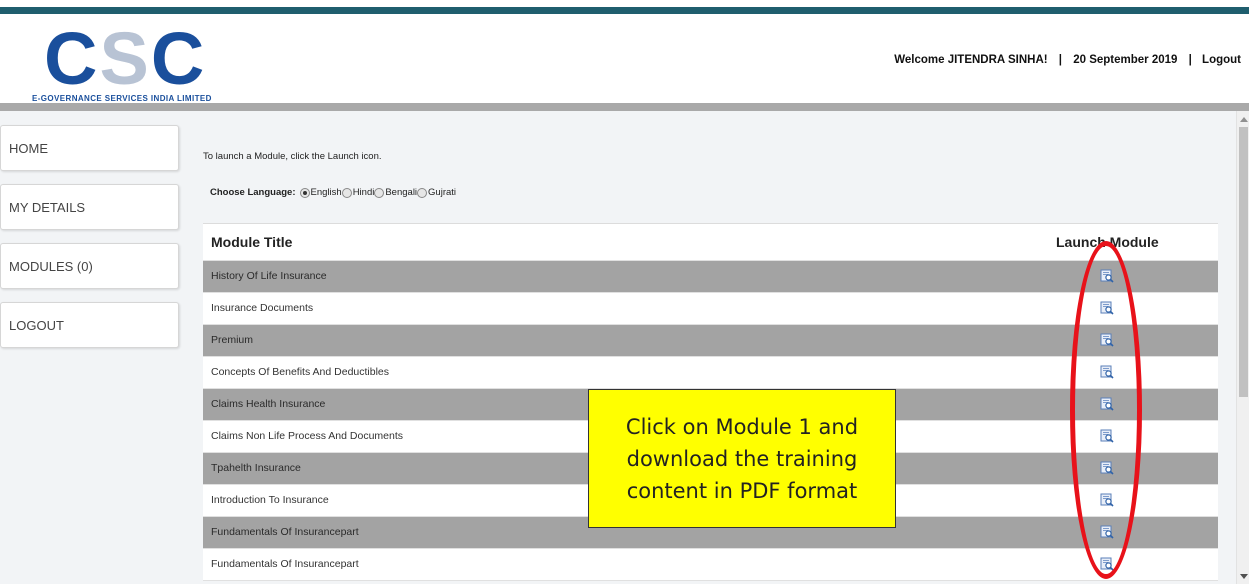 This screenshot has height=584, width=1249. What do you see at coordinates (269, 276) in the screenshot?
I see `module-title: History Of Life Insurance` at bounding box center [269, 276].